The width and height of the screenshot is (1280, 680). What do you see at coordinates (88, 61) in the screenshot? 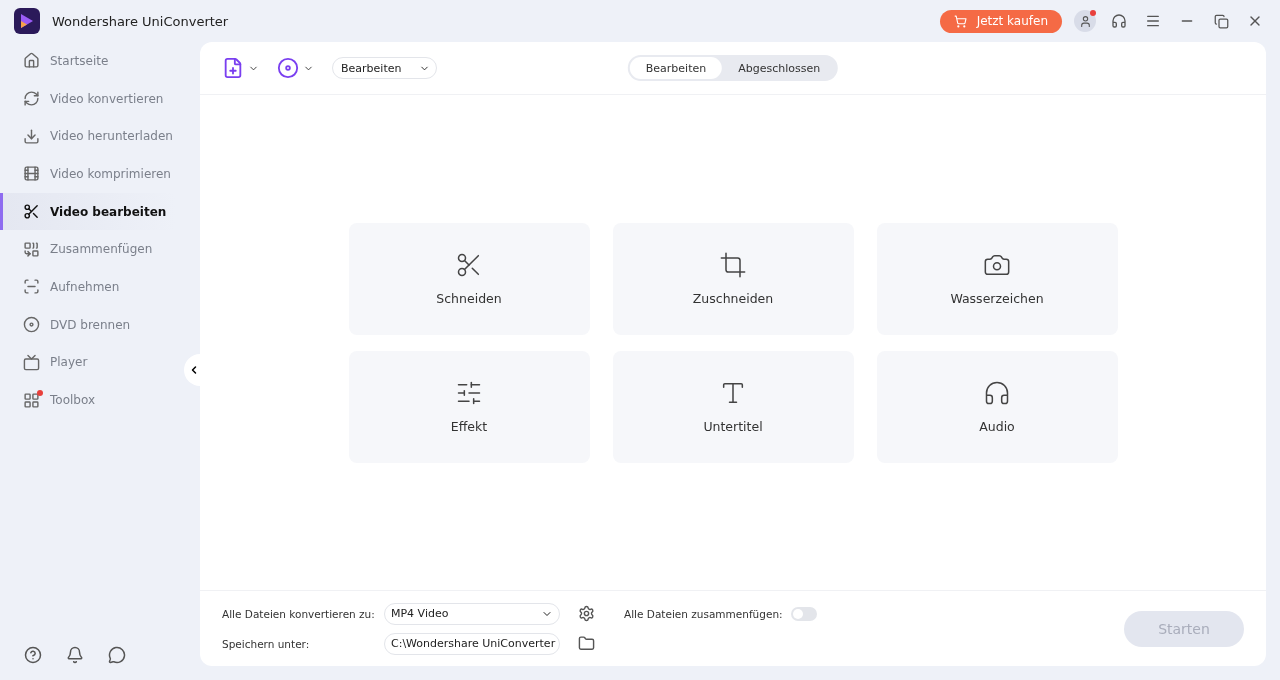
I see `sidebar-item: Startseite` at bounding box center [88, 61].